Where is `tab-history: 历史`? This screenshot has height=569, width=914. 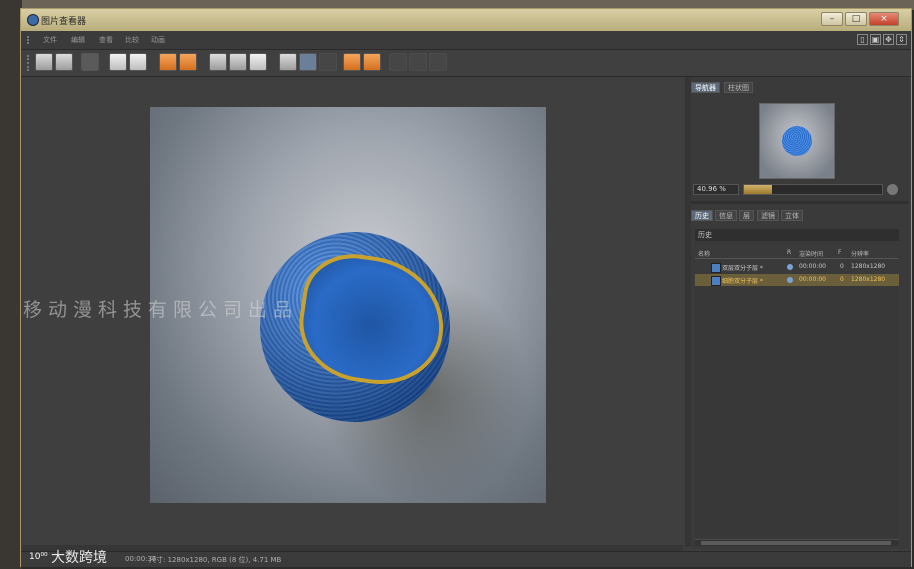 tab-history: 历史 is located at coordinates (702, 215).